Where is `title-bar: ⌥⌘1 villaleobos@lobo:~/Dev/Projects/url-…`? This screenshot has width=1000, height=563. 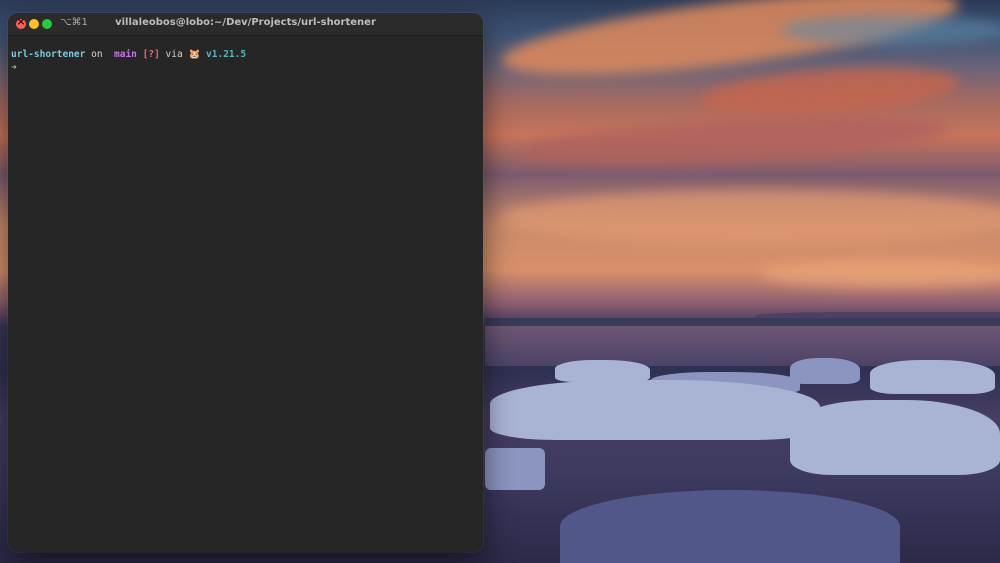
title-bar: ⌥⌘1 villaleobos@lobo:~/Dev/Projects/url-… is located at coordinates (245, 24).